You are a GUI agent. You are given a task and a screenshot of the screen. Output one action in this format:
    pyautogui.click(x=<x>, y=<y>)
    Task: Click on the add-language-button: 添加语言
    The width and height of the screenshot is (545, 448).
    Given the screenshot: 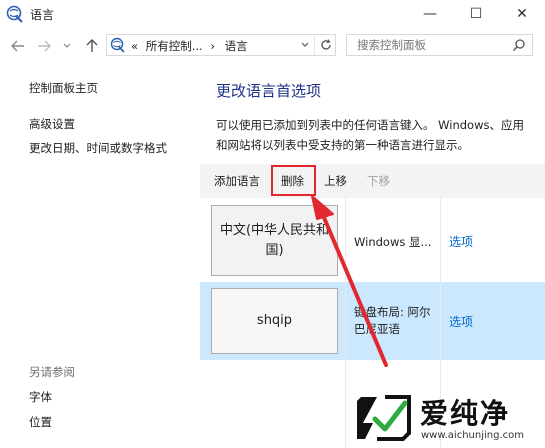 What is the action you would take?
    pyautogui.click(x=237, y=181)
    